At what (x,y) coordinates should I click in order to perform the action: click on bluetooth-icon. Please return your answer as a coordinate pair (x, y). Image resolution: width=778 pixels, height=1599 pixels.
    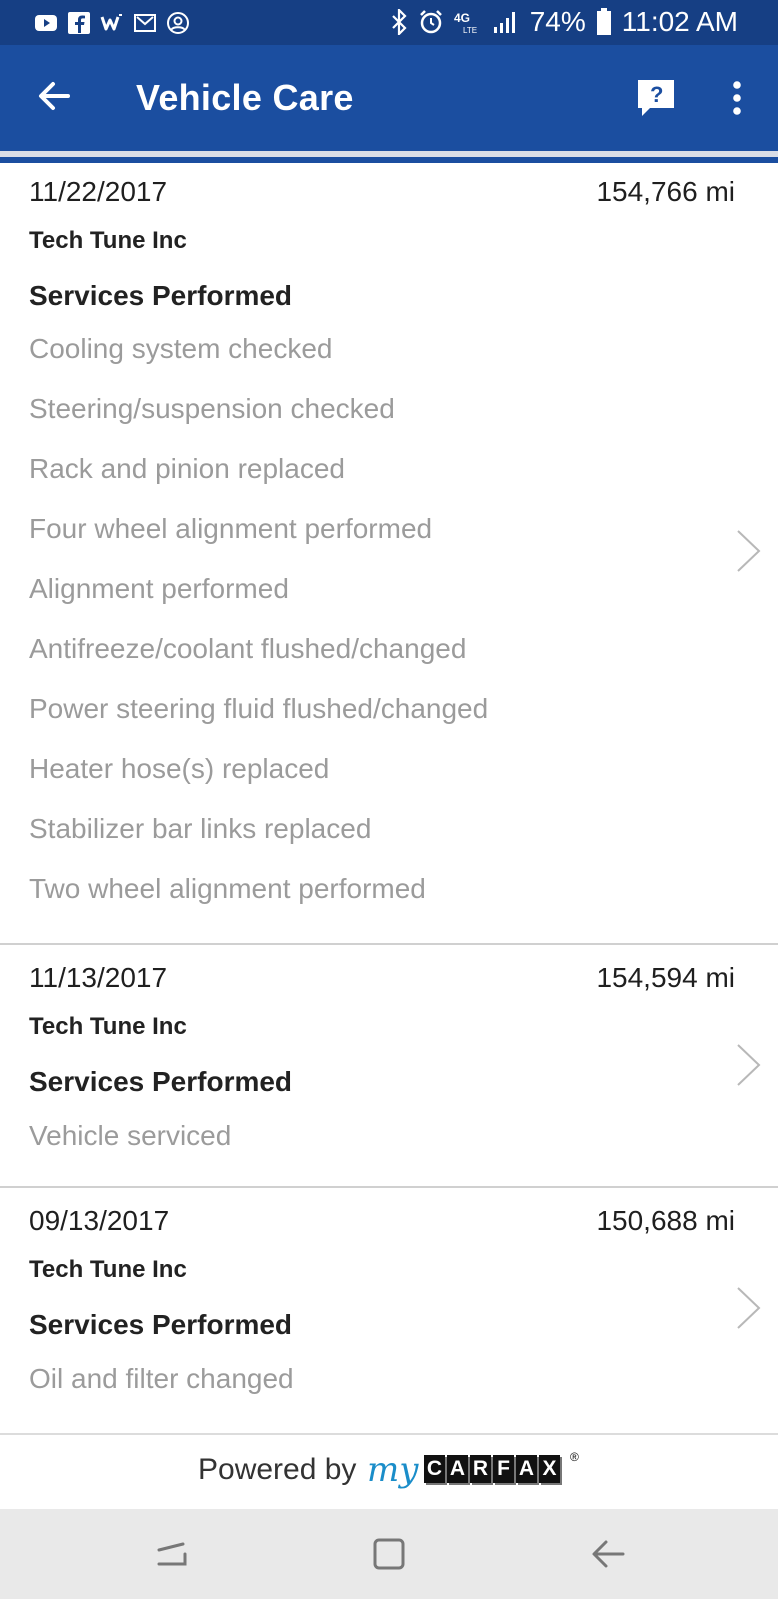
    Looking at the image, I should click on (399, 22).